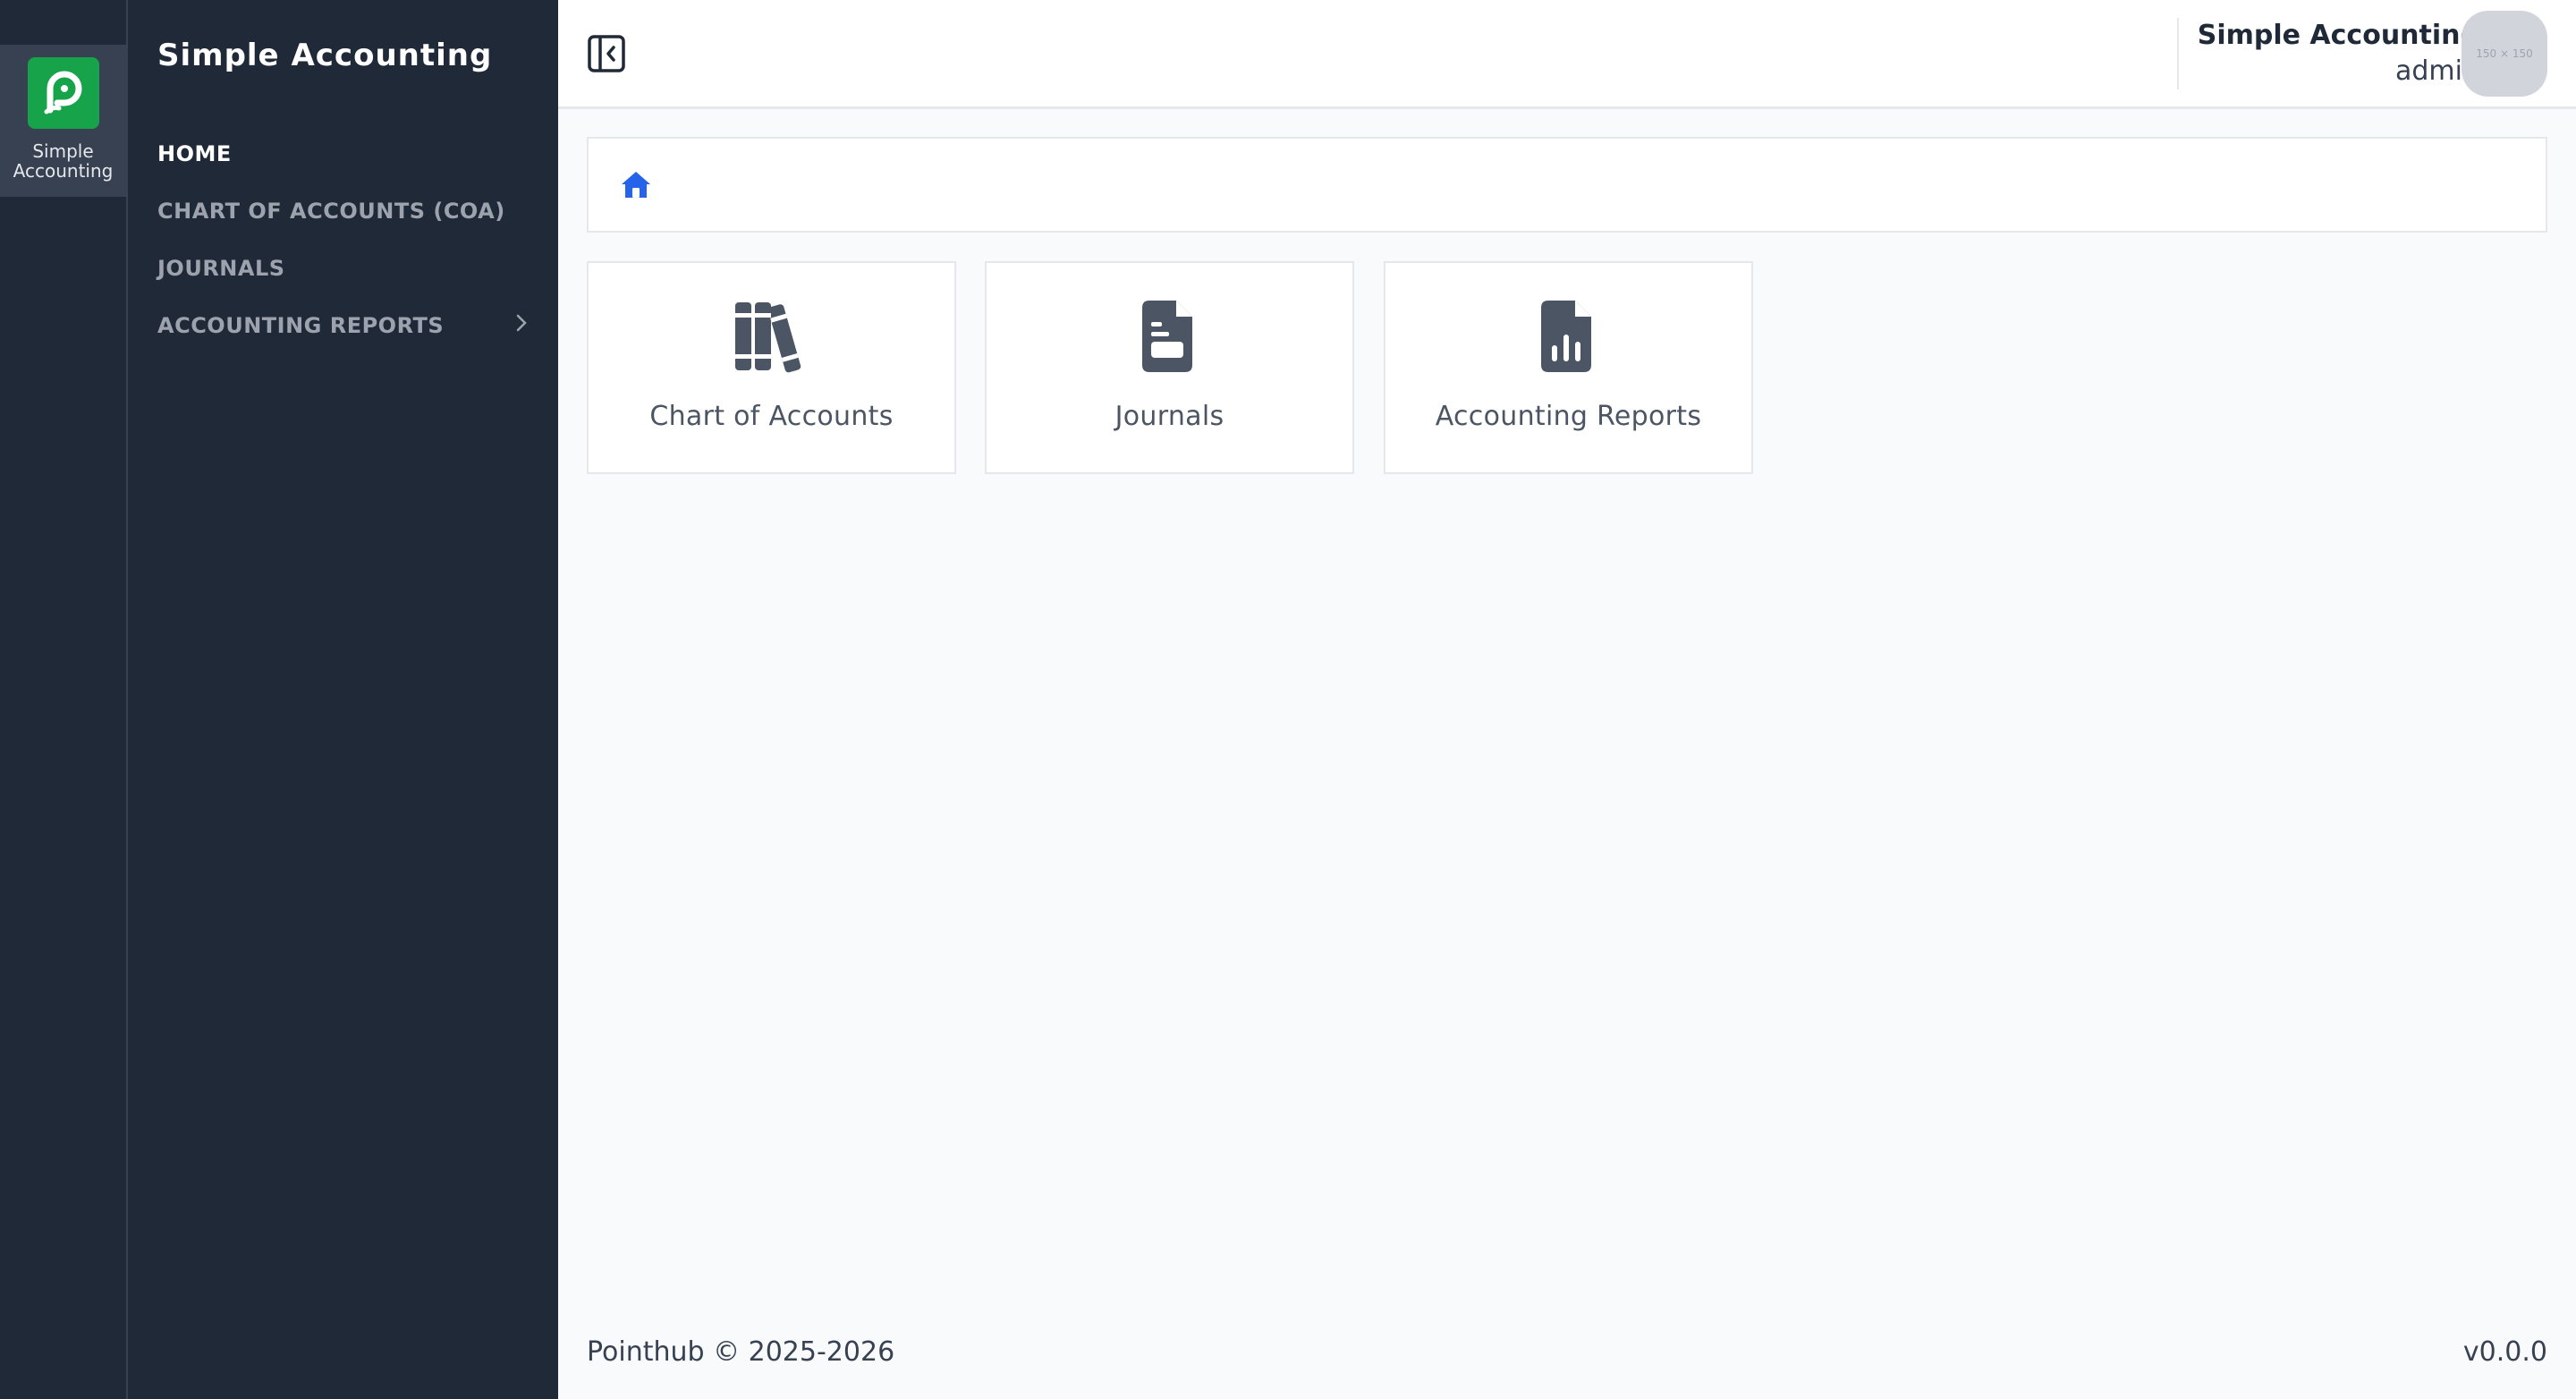 The width and height of the screenshot is (2576, 1399). I want to click on sidebar-item-label: ACCOUNTING REPORTS, so click(301, 325).